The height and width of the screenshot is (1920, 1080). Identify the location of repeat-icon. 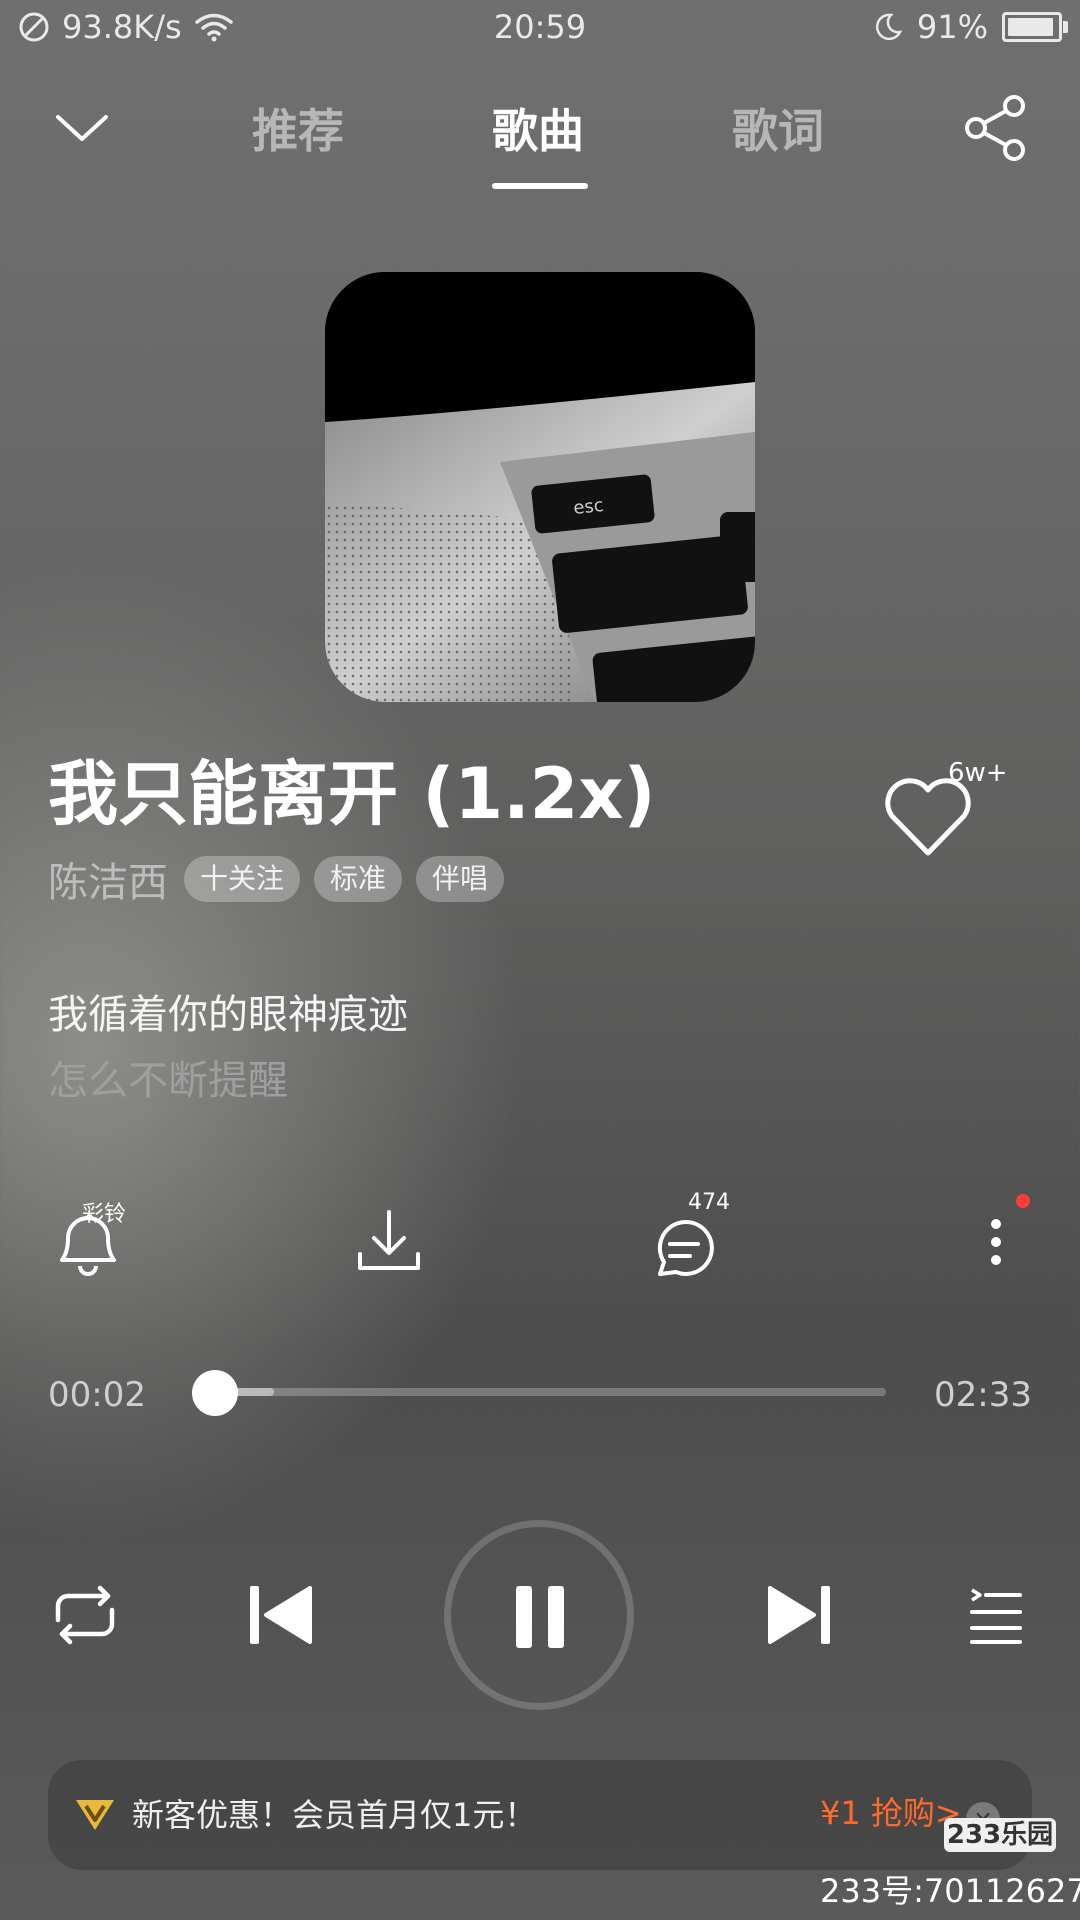
(85, 1615).